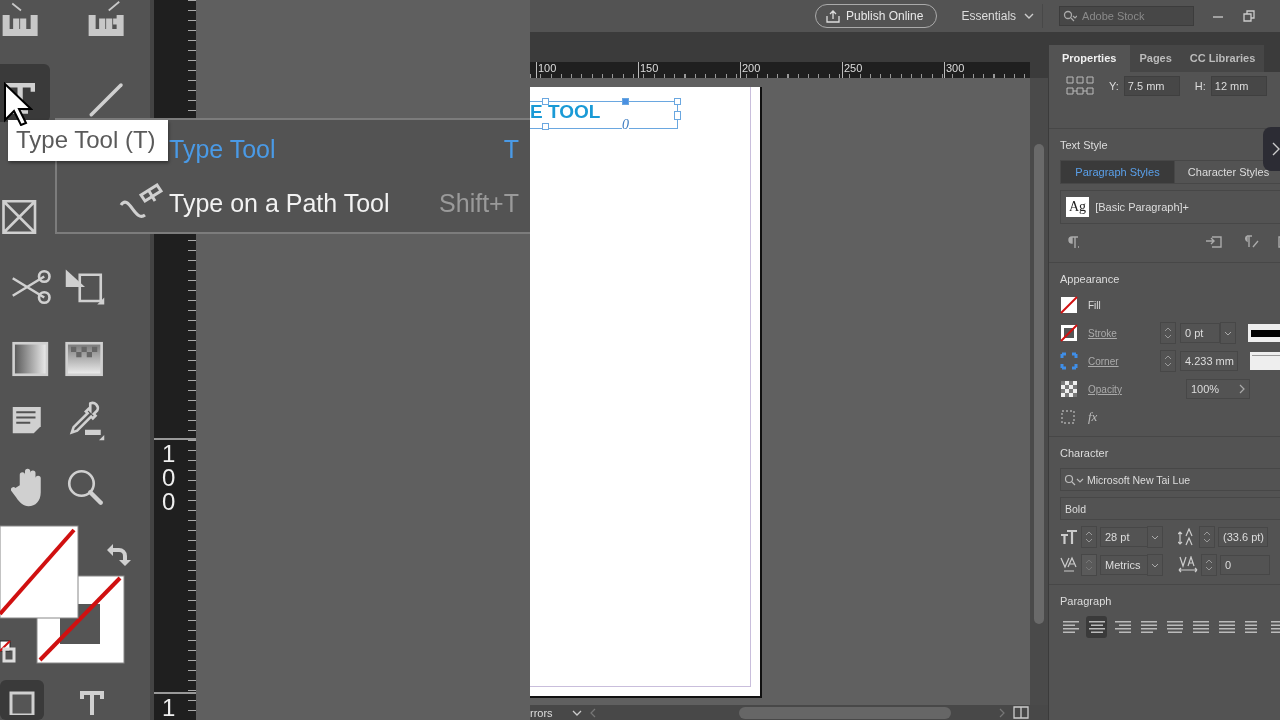 The height and width of the screenshot is (720, 1280). Describe the element at coordinates (1238, 86) in the screenshot. I see `height-field: 12 mm` at that location.